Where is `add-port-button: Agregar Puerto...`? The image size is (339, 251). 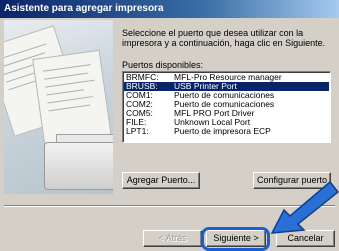
add-port-button: Agregar Puerto... is located at coordinates (161, 180).